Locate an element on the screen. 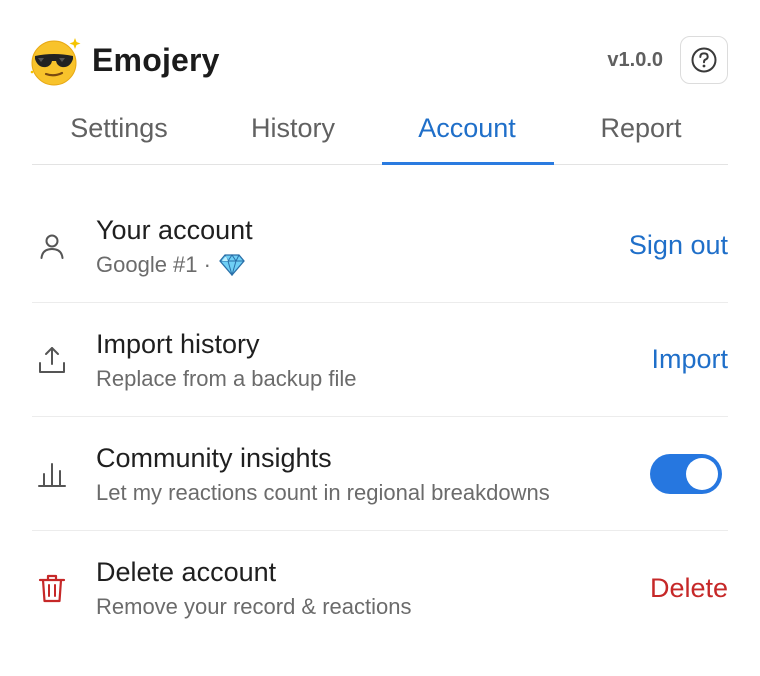 The height and width of the screenshot is (676, 760). app-title: Emojery is located at coordinates (156, 59).